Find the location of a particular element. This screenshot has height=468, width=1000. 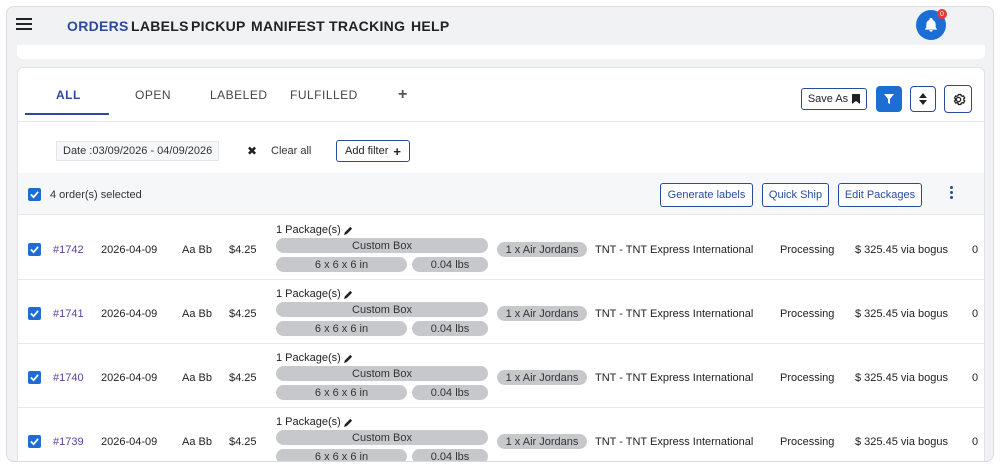

quick-ship-button: Quick Ship is located at coordinates (795, 195).